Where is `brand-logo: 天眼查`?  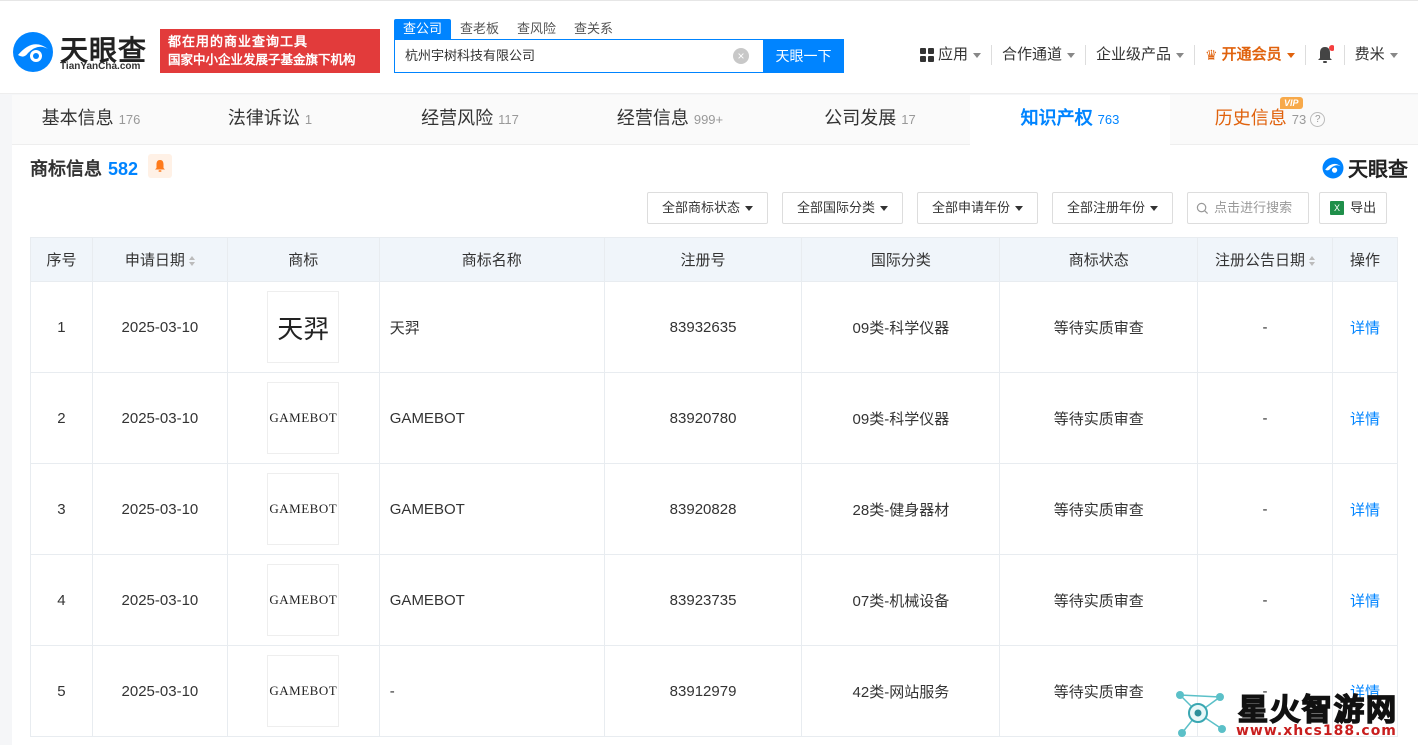 brand-logo: 天眼查 is located at coordinates (1365, 167).